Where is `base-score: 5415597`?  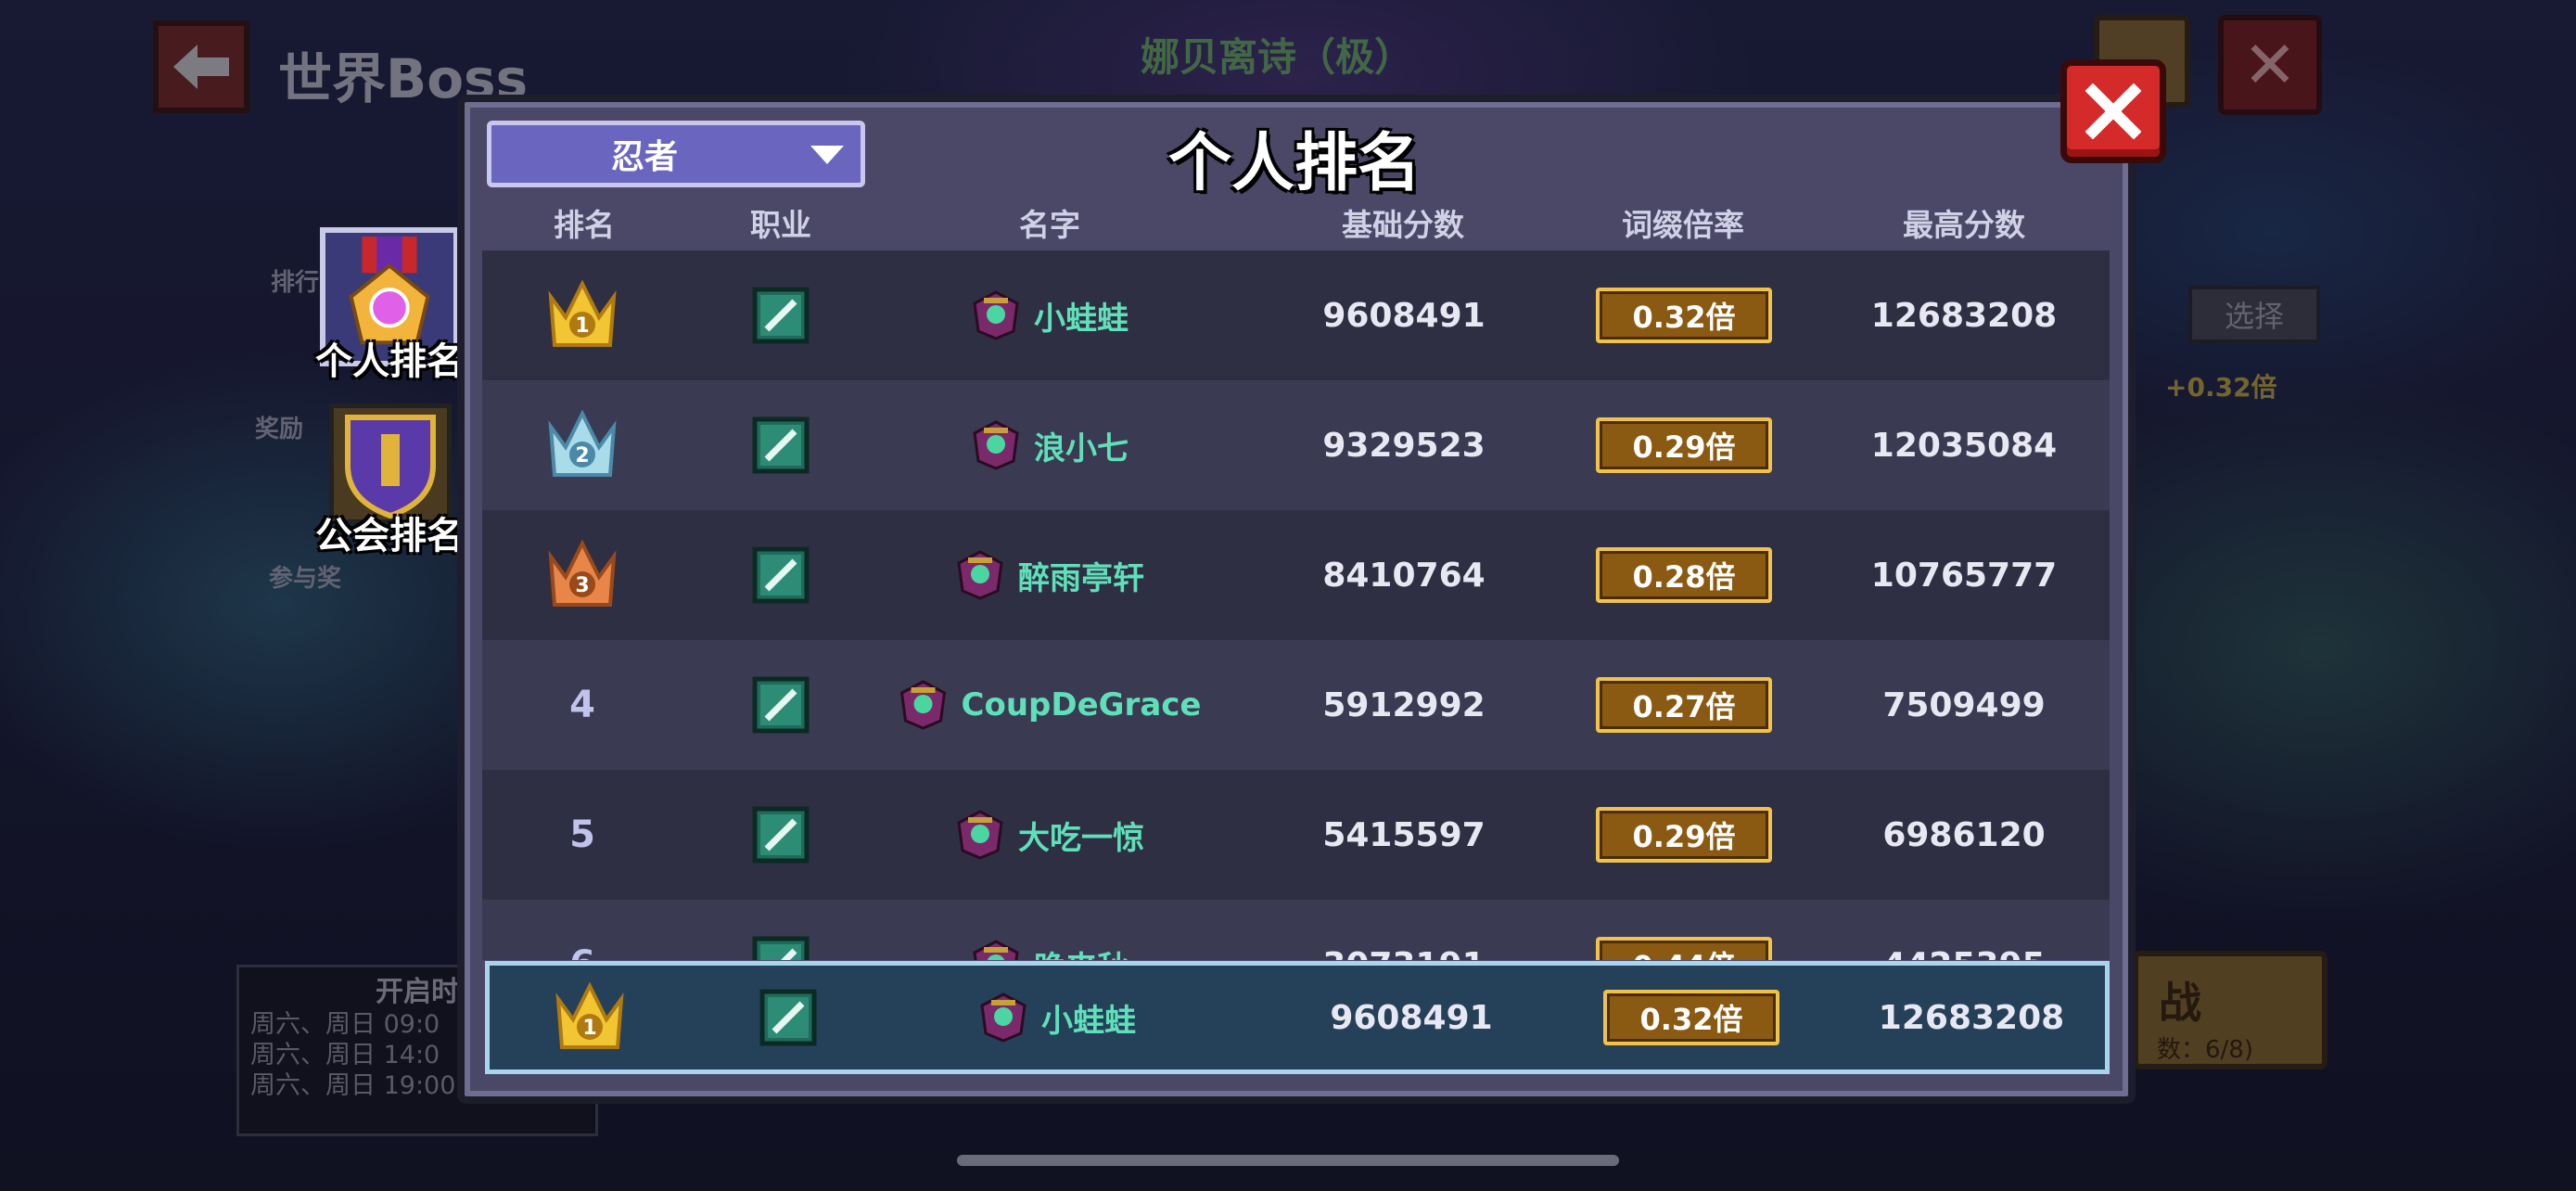 base-score: 5415597 is located at coordinates (1404, 834).